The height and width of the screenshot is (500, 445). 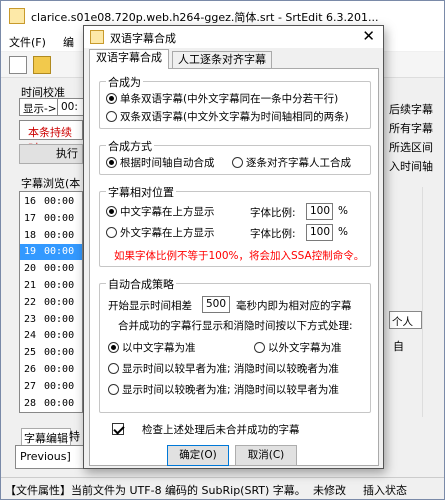 What do you see at coordinates (298, 347) in the screenshot?
I see `radio-foreign-based: 以外文字幕为准` at bounding box center [298, 347].